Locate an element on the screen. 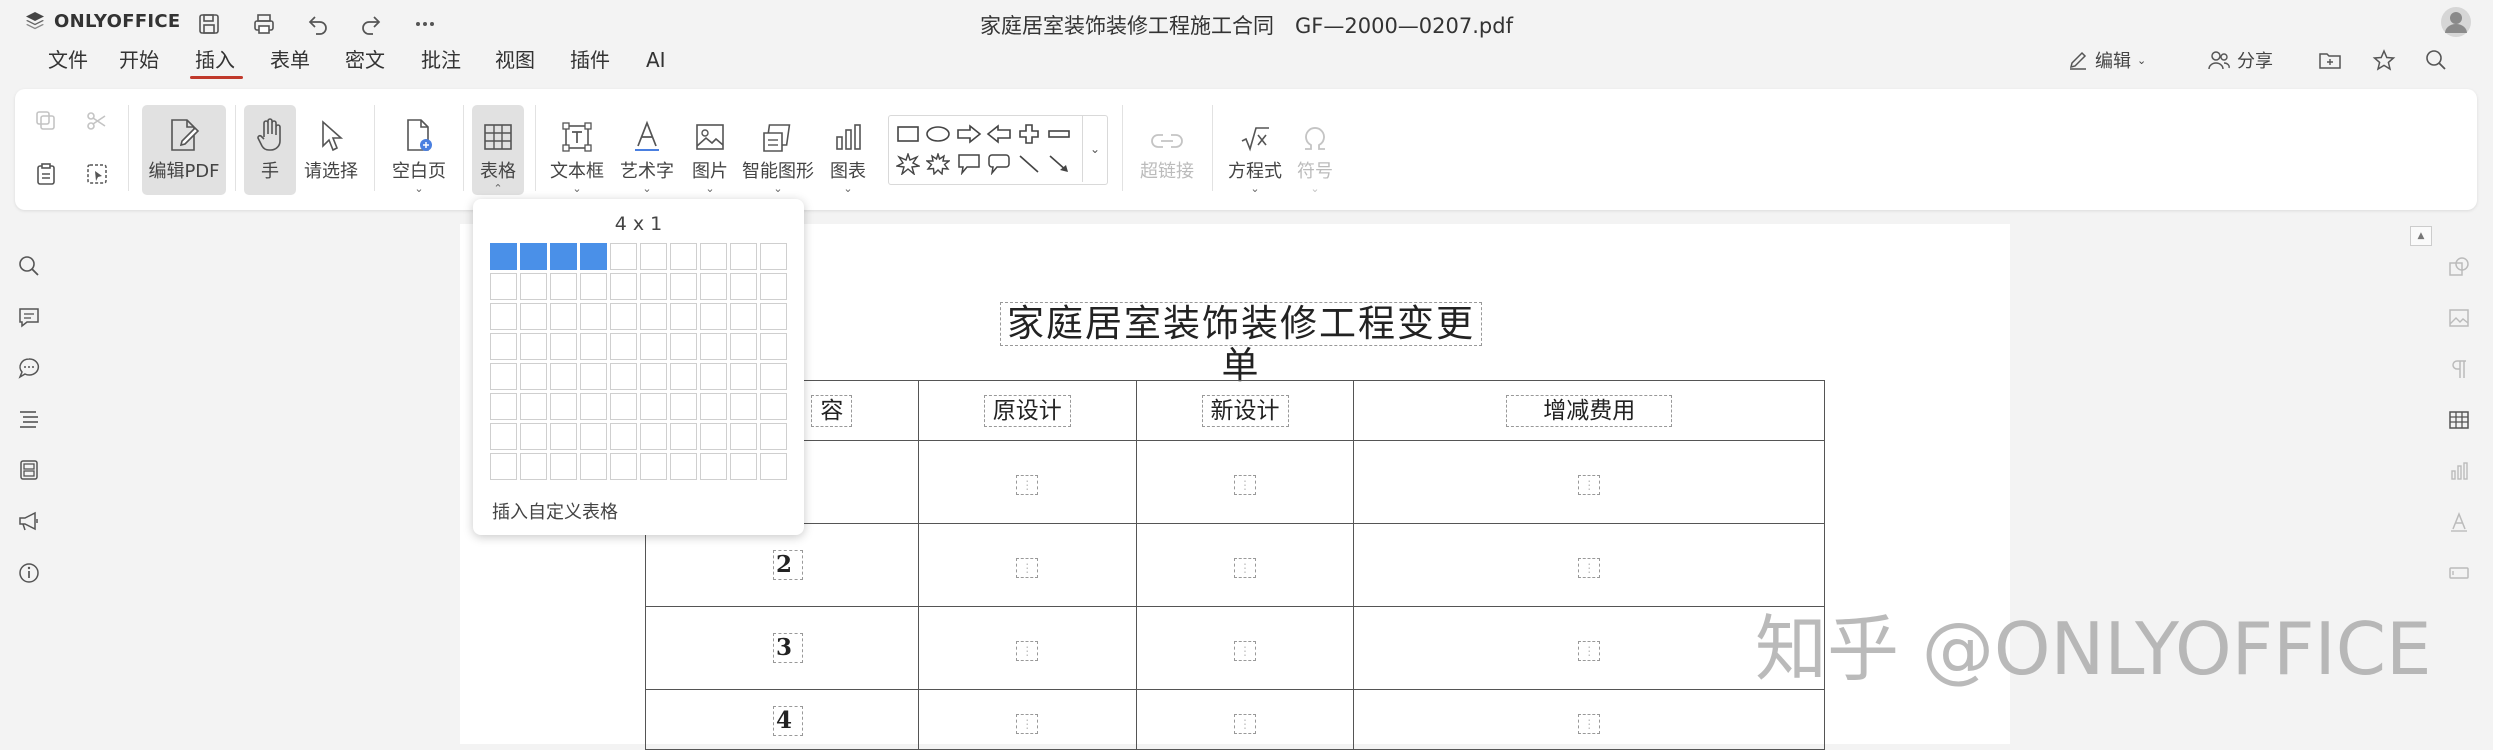 The width and height of the screenshot is (2493, 750). shapes-more-dropdown: ⌄ is located at coordinates (1094, 149).